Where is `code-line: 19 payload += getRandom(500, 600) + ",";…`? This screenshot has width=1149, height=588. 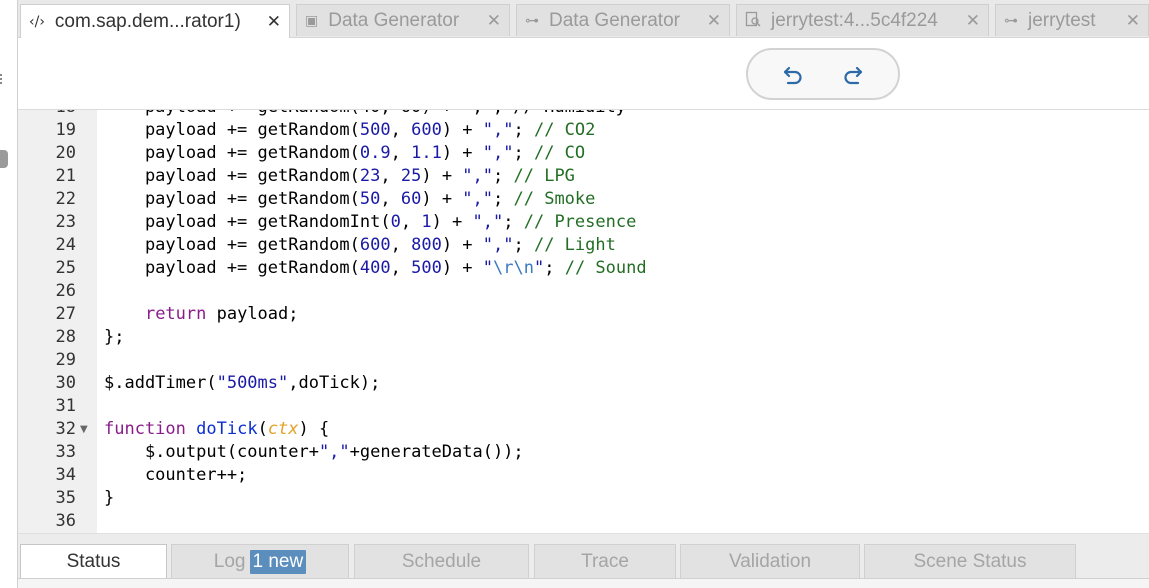 code-line: 19 payload += getRandom(500, 600) + ",";… is located at coordinates (583, 130).